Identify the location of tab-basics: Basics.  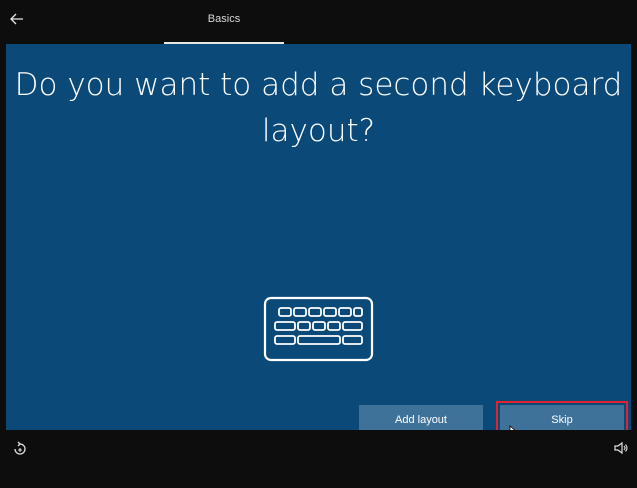
(224, 22).